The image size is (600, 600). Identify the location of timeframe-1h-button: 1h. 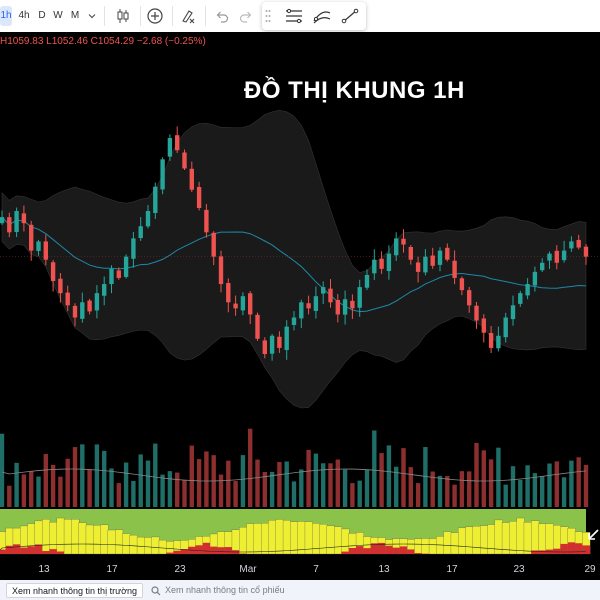
(6, 16).